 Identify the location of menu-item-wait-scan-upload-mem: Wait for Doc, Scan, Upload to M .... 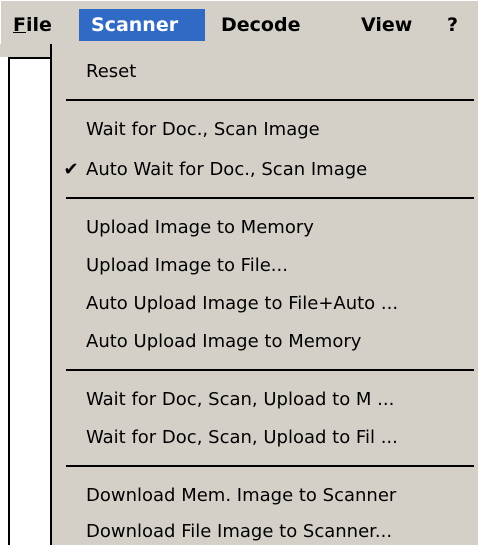
(265, 400).